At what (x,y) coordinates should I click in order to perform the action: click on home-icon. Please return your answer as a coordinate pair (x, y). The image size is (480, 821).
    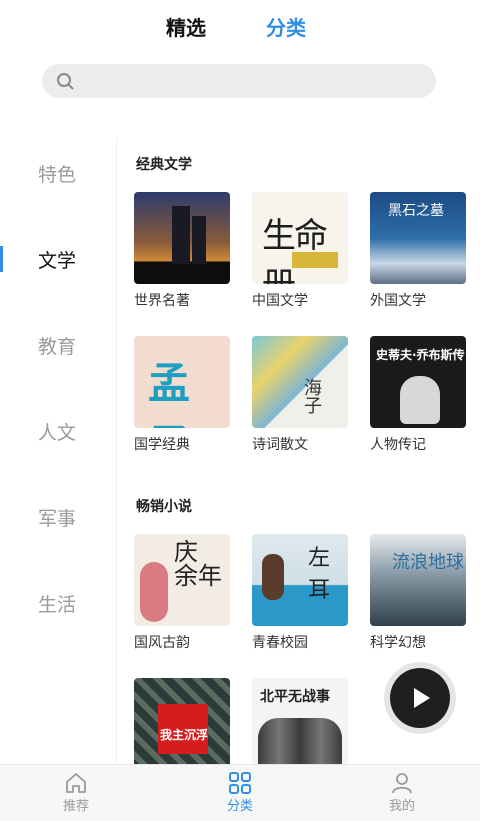
    Looking at the image, I should click on (76, 783).